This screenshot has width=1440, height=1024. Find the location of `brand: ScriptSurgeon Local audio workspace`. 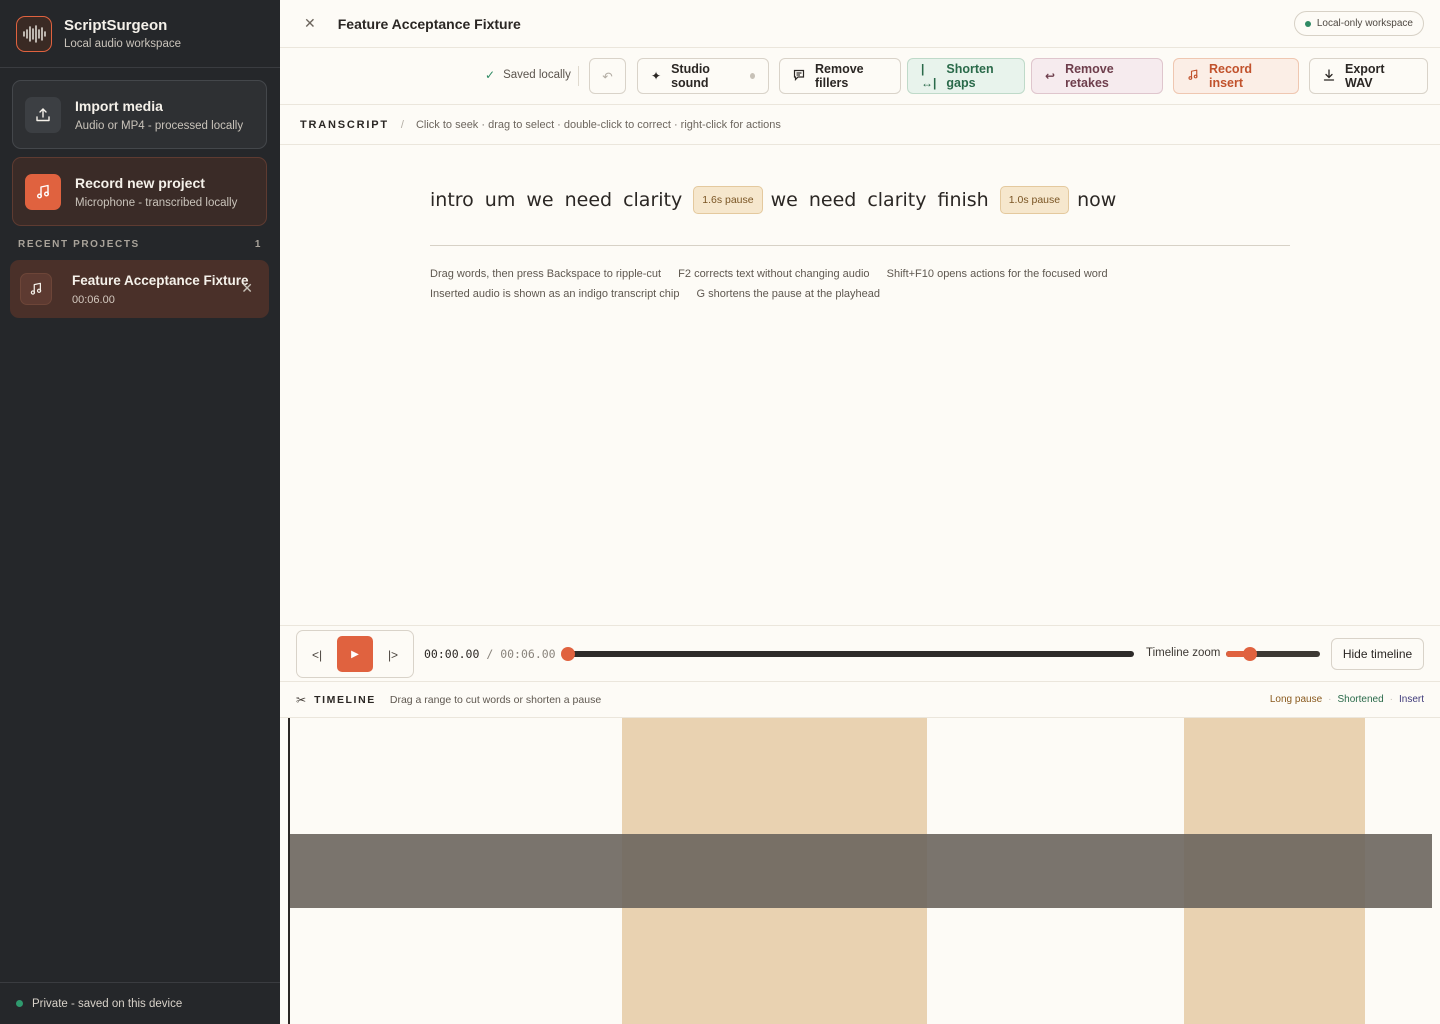

brand: ScriptSurgeon Local audio workspace is located at coordinates (140, 34).